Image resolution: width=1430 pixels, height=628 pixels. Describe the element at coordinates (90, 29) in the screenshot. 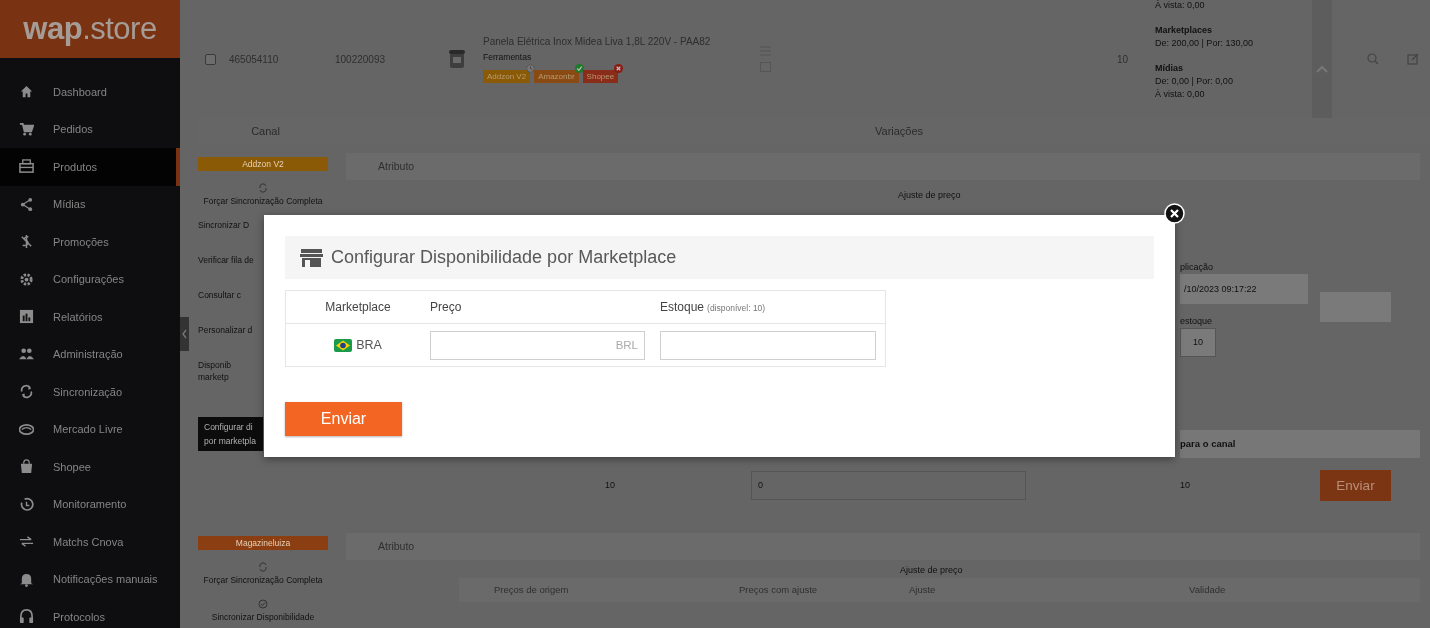

I see `logo: wap.store` at that location.